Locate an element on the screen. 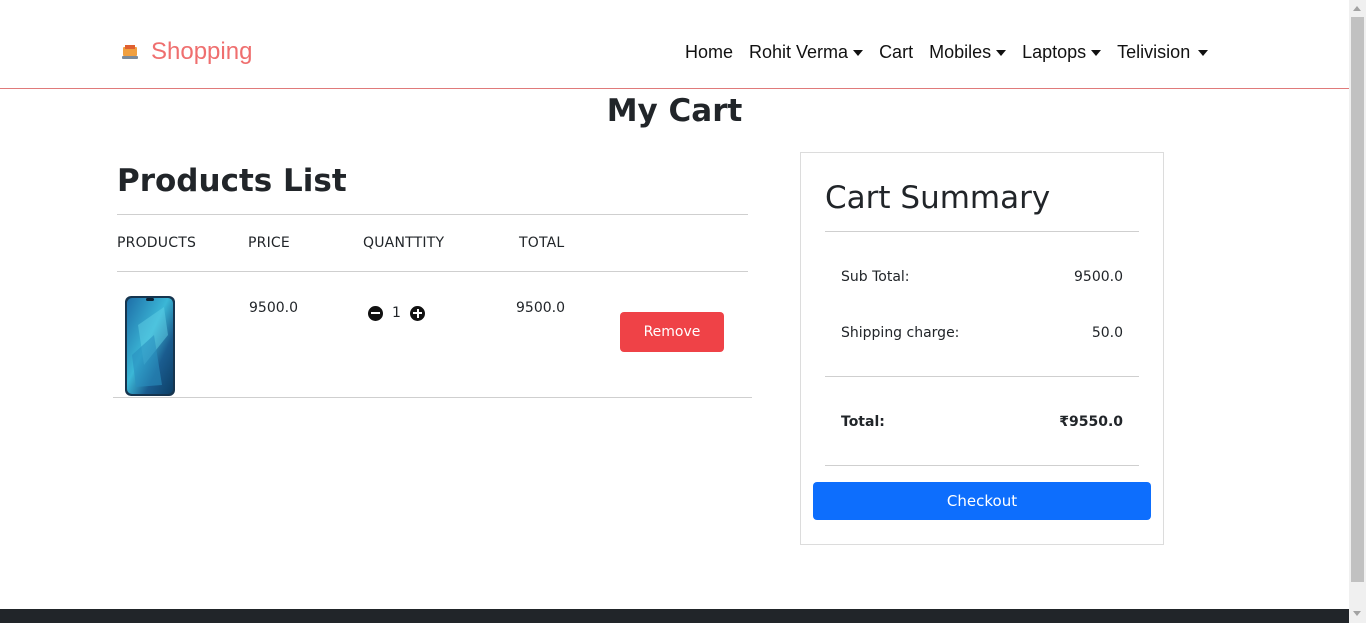 This screenshot has height=623, width=1366. products-divider-bottom is located at coordinates (432, 397).